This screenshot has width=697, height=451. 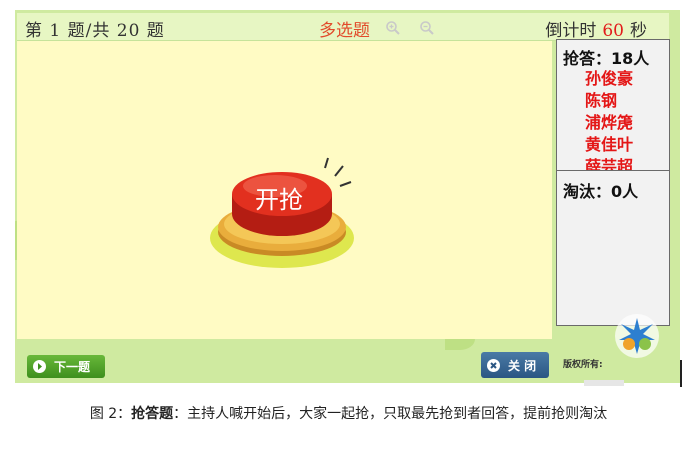 I want to click on timer-unit: 秒, so click(x=638, y=31).